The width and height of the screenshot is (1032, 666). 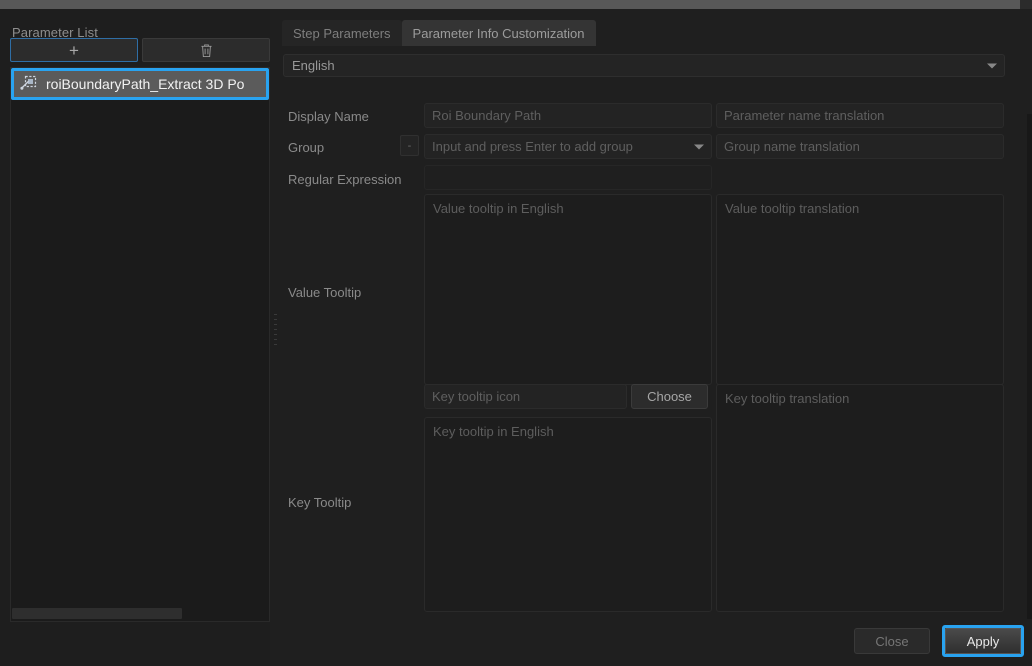 I want to click on apply-button: Apply, so click(x=983, y=641).